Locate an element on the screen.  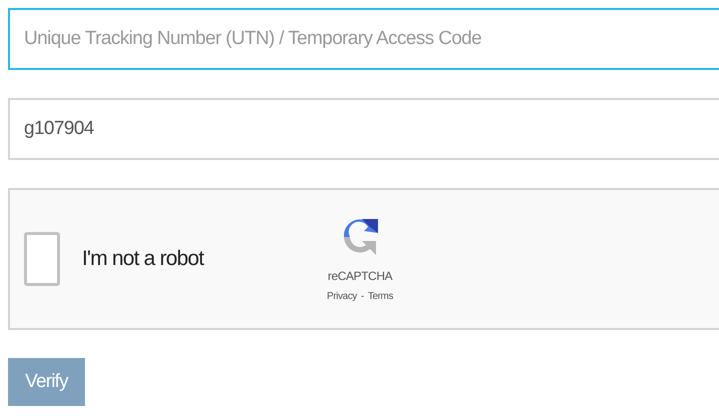
text-field: g107904 is located at coordinates (363, 129).